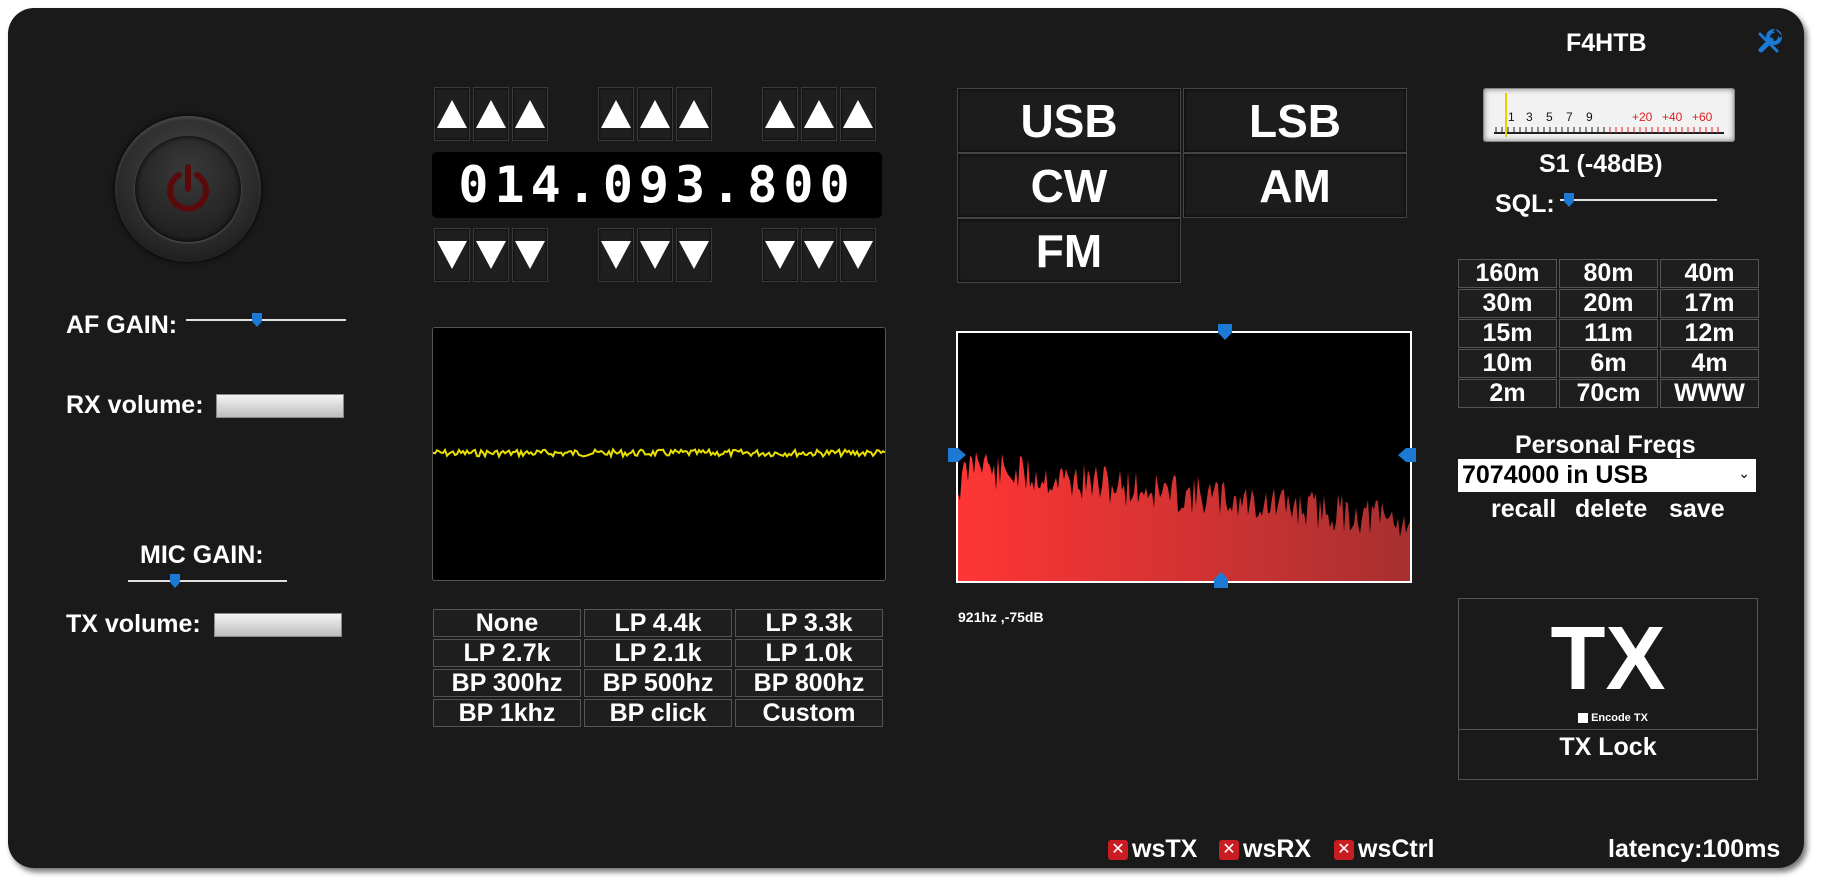  I want to click on band-button: 12m, so click(1709, 333).